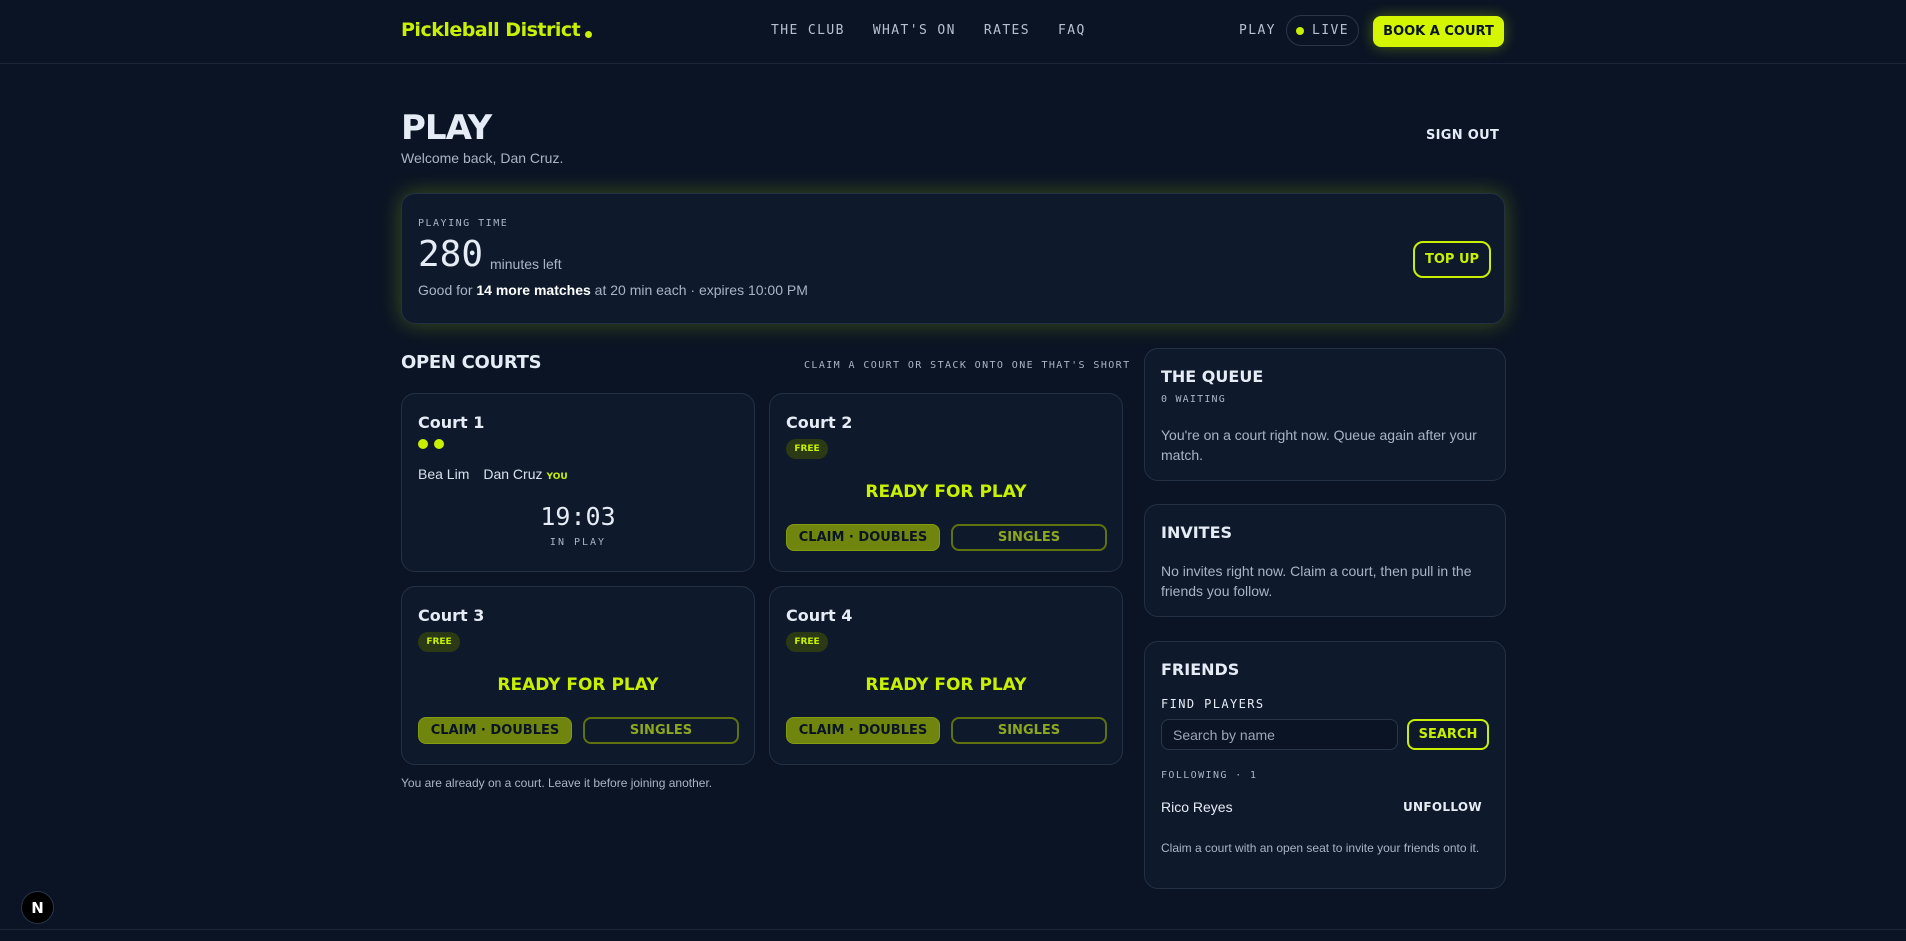  I want to click on court-players: Bea Lim Dan Cruz YOU, so click(493, 474).